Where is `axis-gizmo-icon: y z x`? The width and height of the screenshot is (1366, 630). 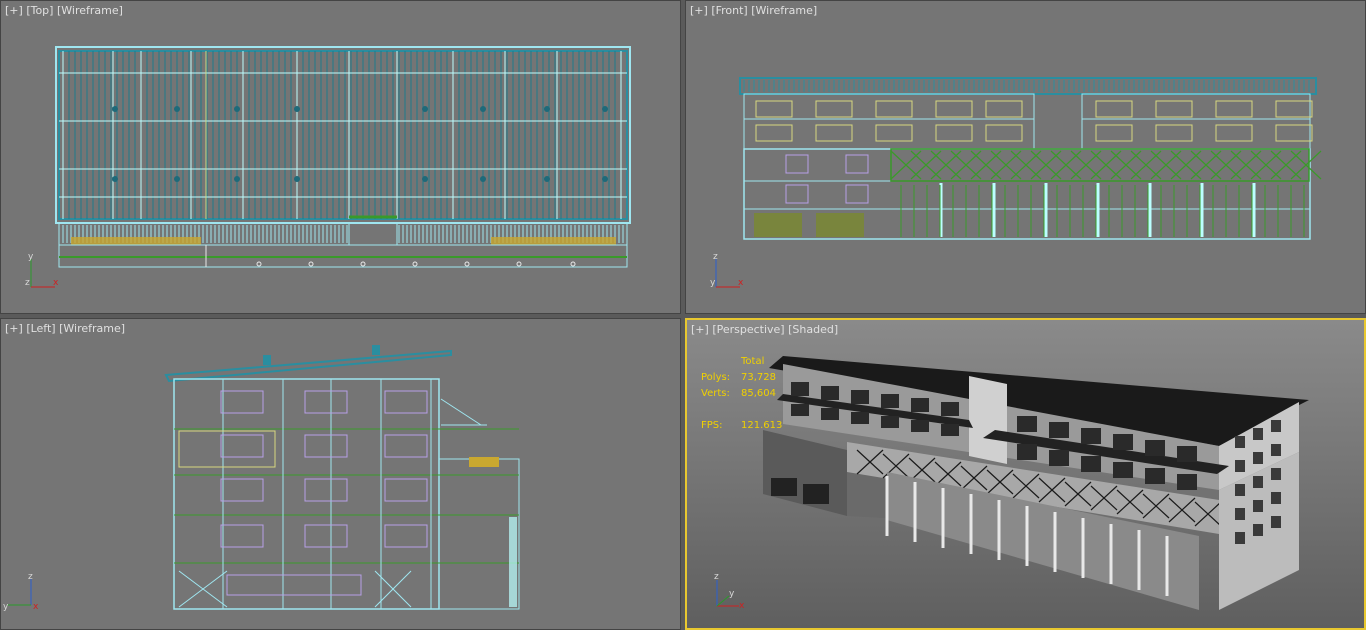
axis-gizmo-icon: y z x is located at coordinates (42, 270).